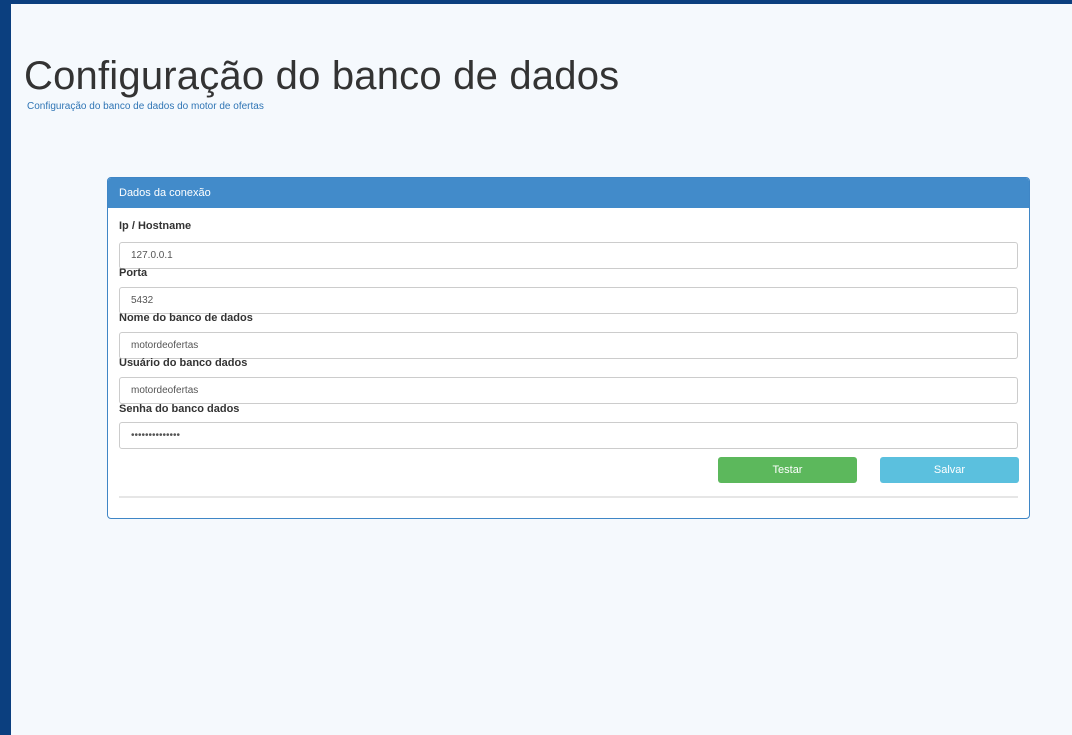 The height and width of the screenshot is (735, 1072). I want to click on database-user-input, so click(568, 390).